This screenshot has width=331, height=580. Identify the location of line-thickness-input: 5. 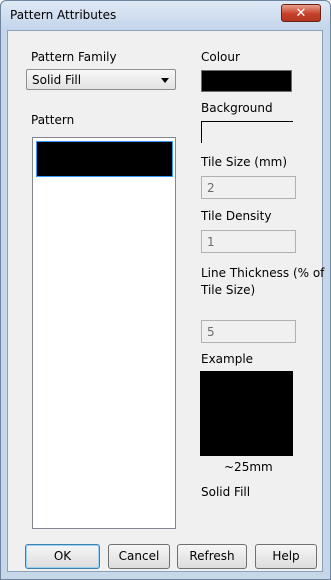
(248, 331).